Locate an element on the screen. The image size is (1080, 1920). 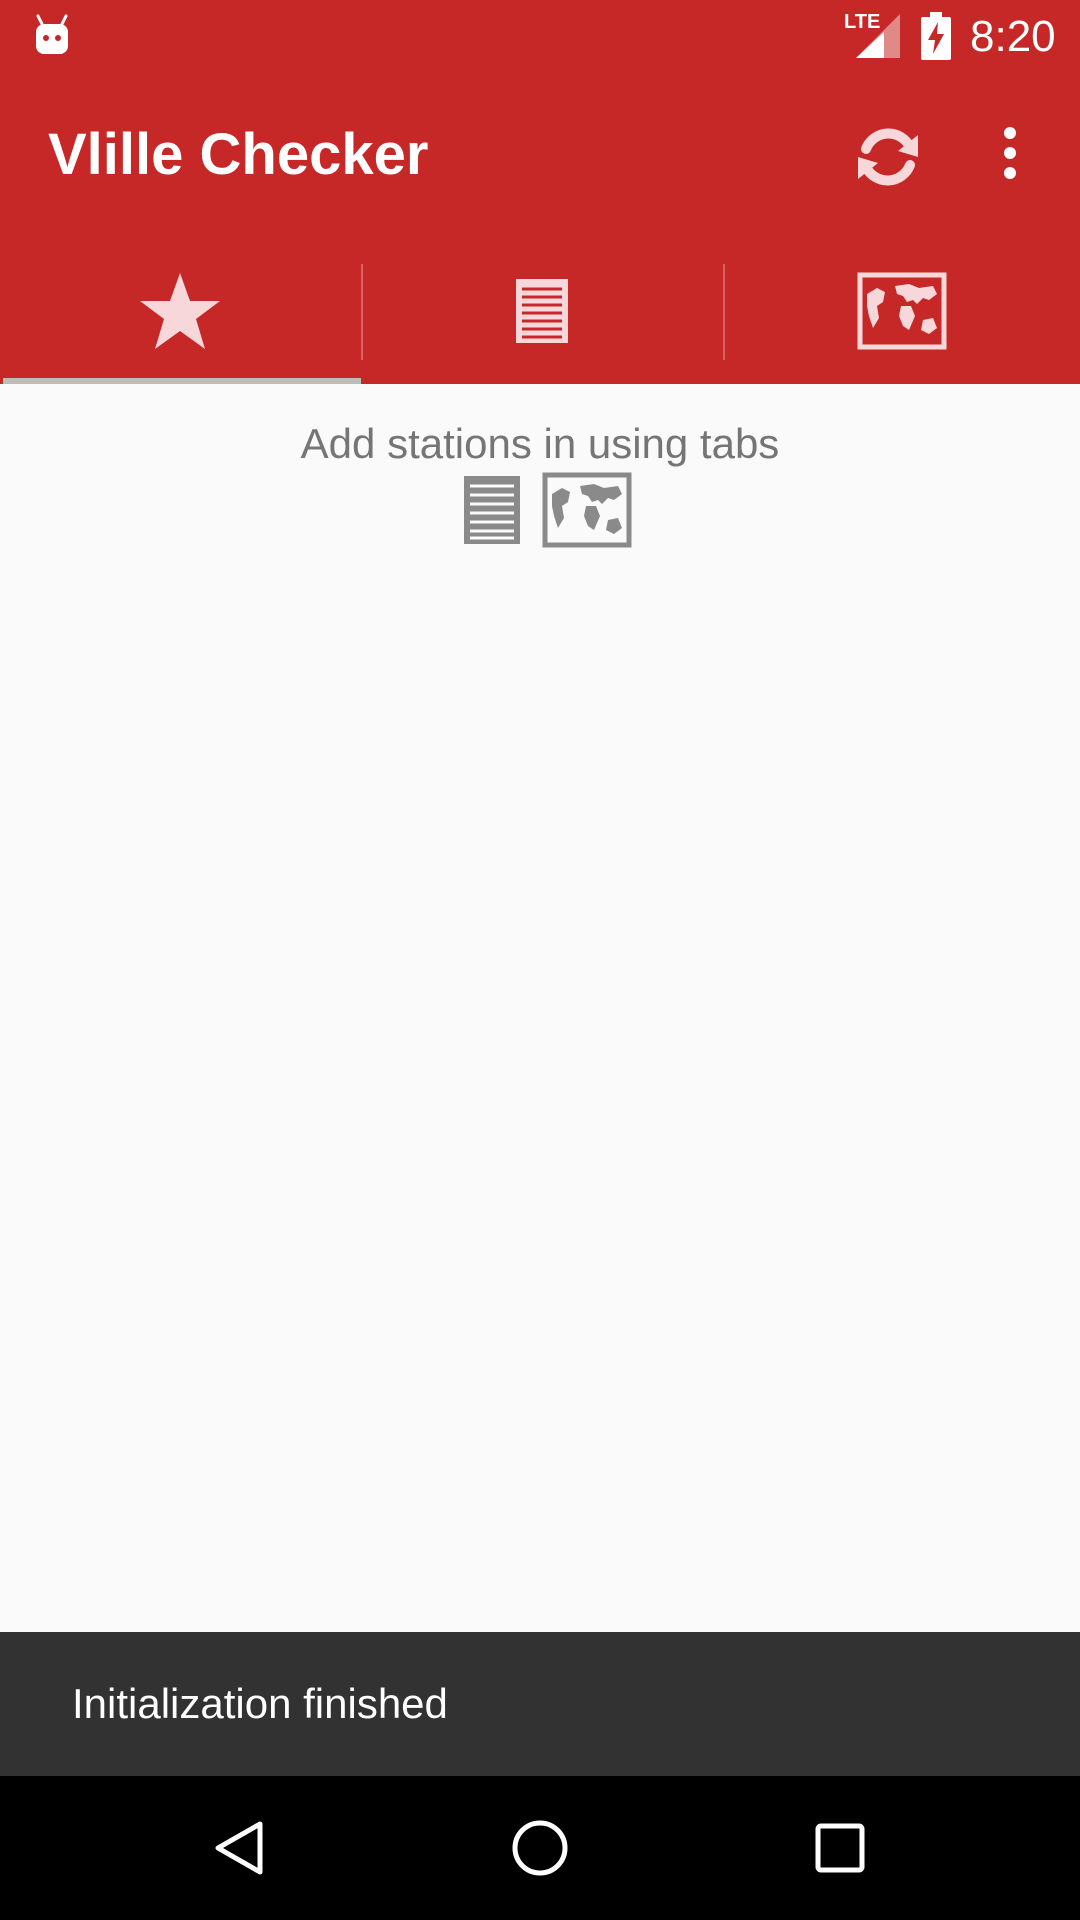
nav-back-button is located at coordinates (240, 1848).